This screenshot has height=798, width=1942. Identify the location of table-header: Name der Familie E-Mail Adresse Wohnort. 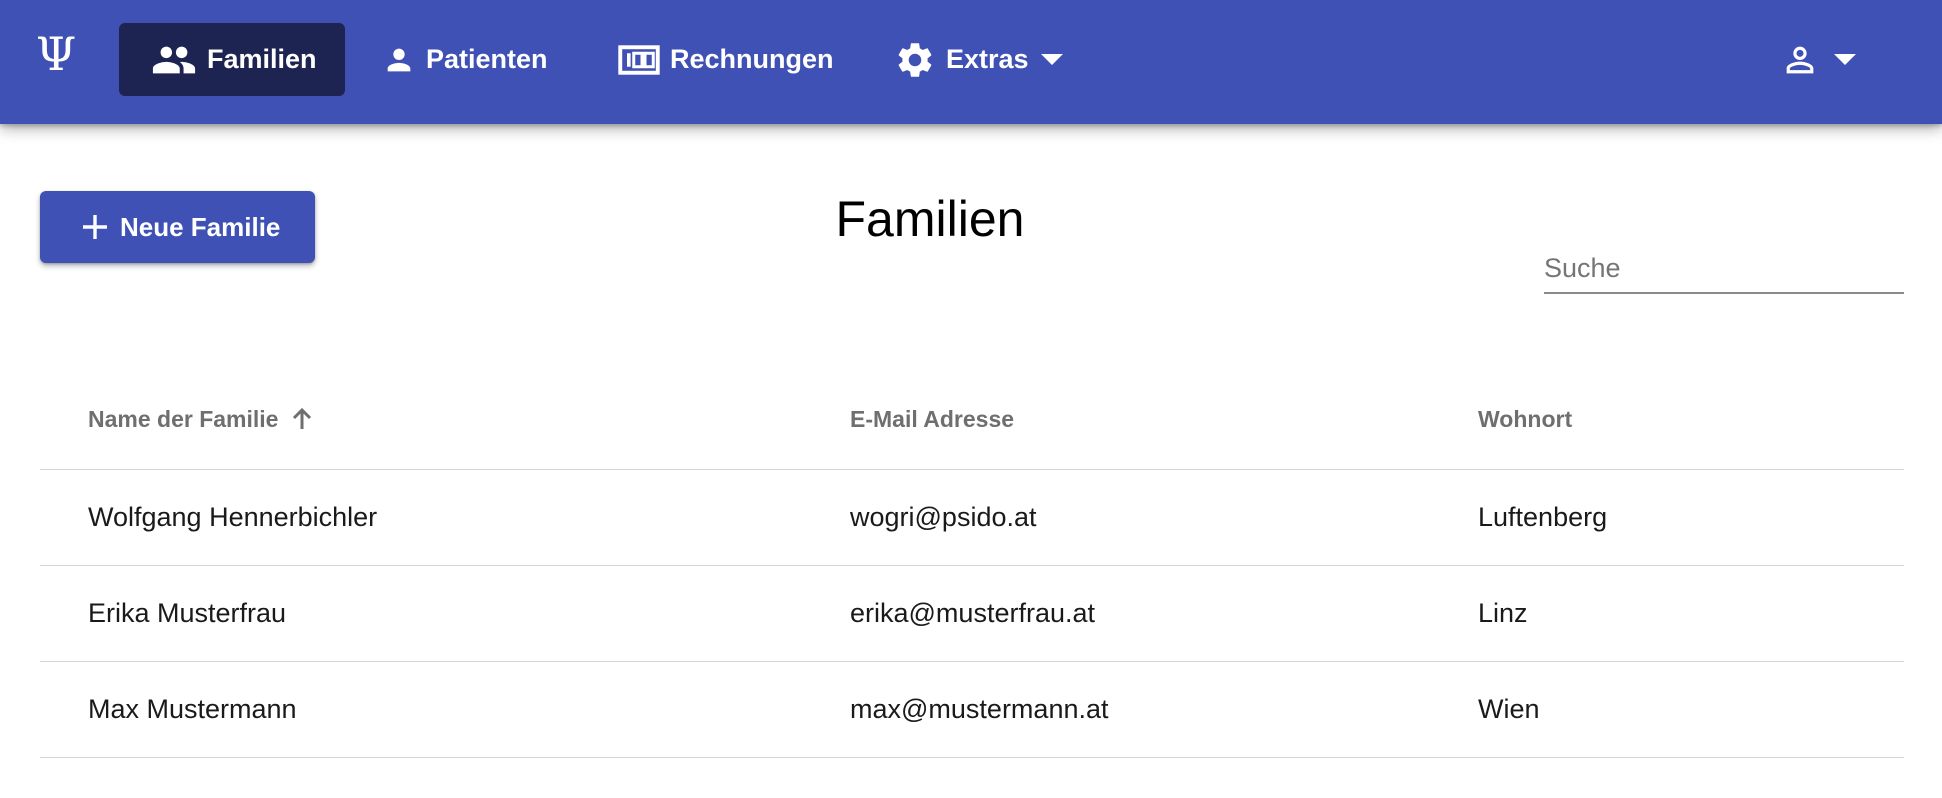
(972, 419).